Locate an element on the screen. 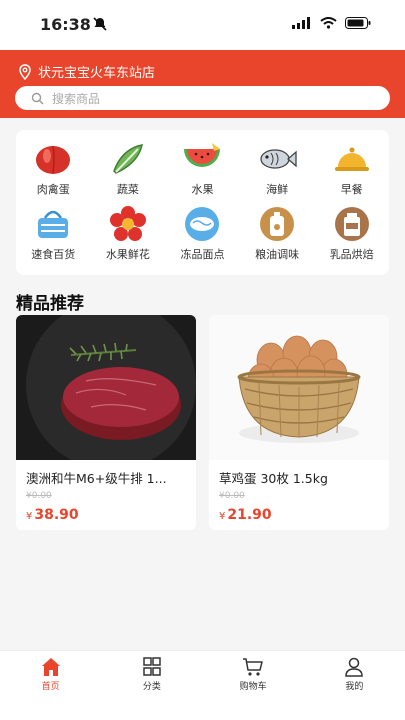 The height and width of the screenshot is (720, 405). tab-category: 分类 is located at coordinates (151, 685).